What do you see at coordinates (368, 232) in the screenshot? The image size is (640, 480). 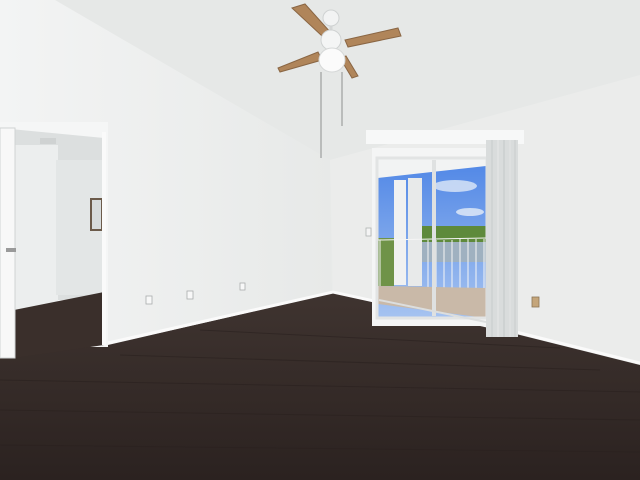 I see `light-switch` at bounding box center [368, 232].